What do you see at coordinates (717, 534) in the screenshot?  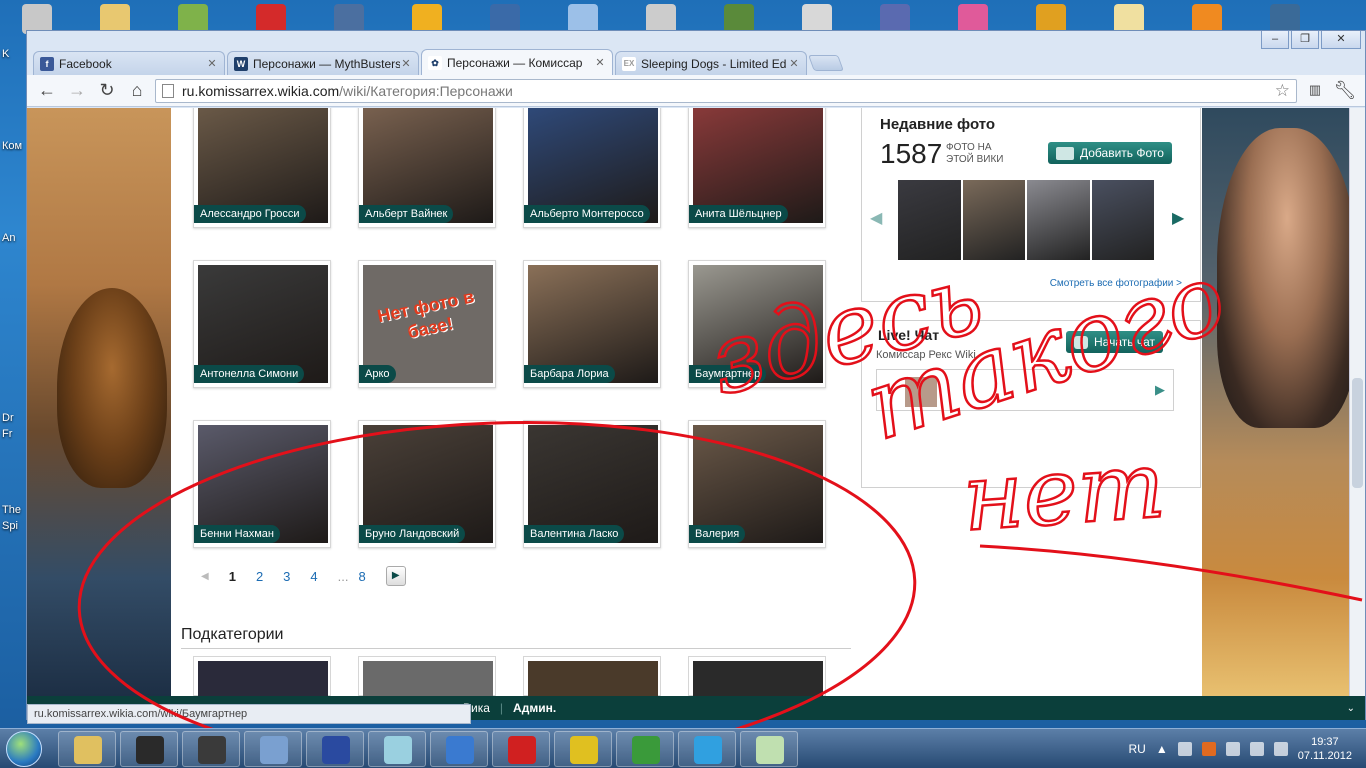 I see `character-name: Валерия` at bounding box center [717, 534].